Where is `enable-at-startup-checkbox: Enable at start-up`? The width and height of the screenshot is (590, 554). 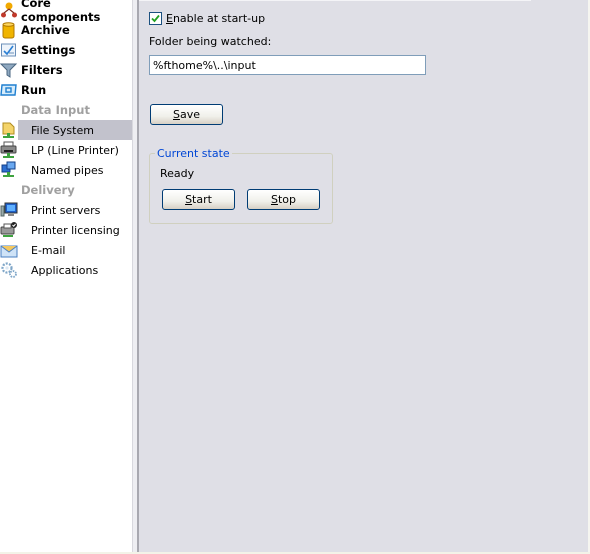 enable-at-startup-checkbox: Enable at start-up is located at coordinates (207, 18).